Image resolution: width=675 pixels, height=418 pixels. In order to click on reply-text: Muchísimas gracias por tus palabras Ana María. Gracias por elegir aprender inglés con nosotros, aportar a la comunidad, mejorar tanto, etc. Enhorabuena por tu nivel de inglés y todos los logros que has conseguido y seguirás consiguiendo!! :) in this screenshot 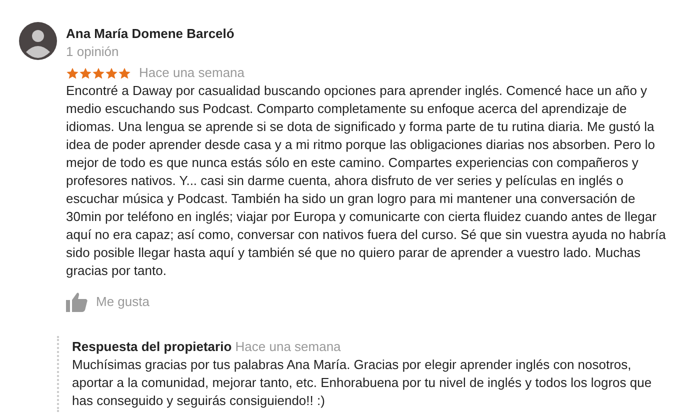, I will do `click(362, 383)`.